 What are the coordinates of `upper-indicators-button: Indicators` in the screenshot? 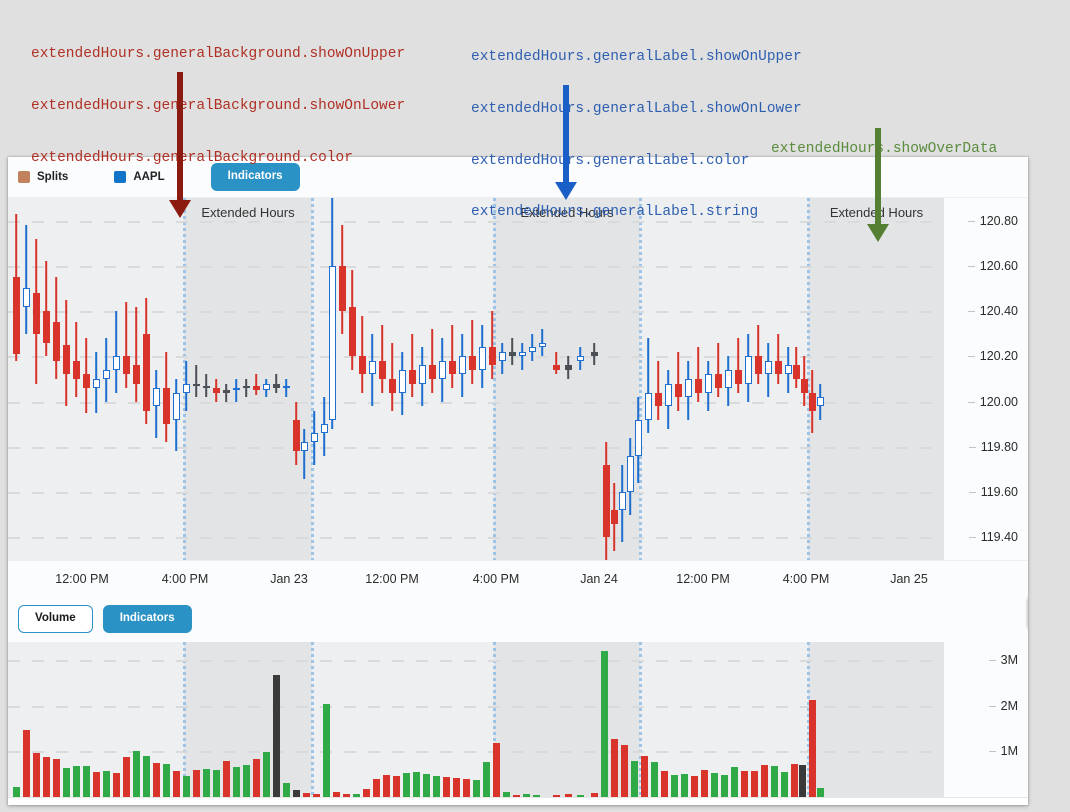 It's located at (255, 177).